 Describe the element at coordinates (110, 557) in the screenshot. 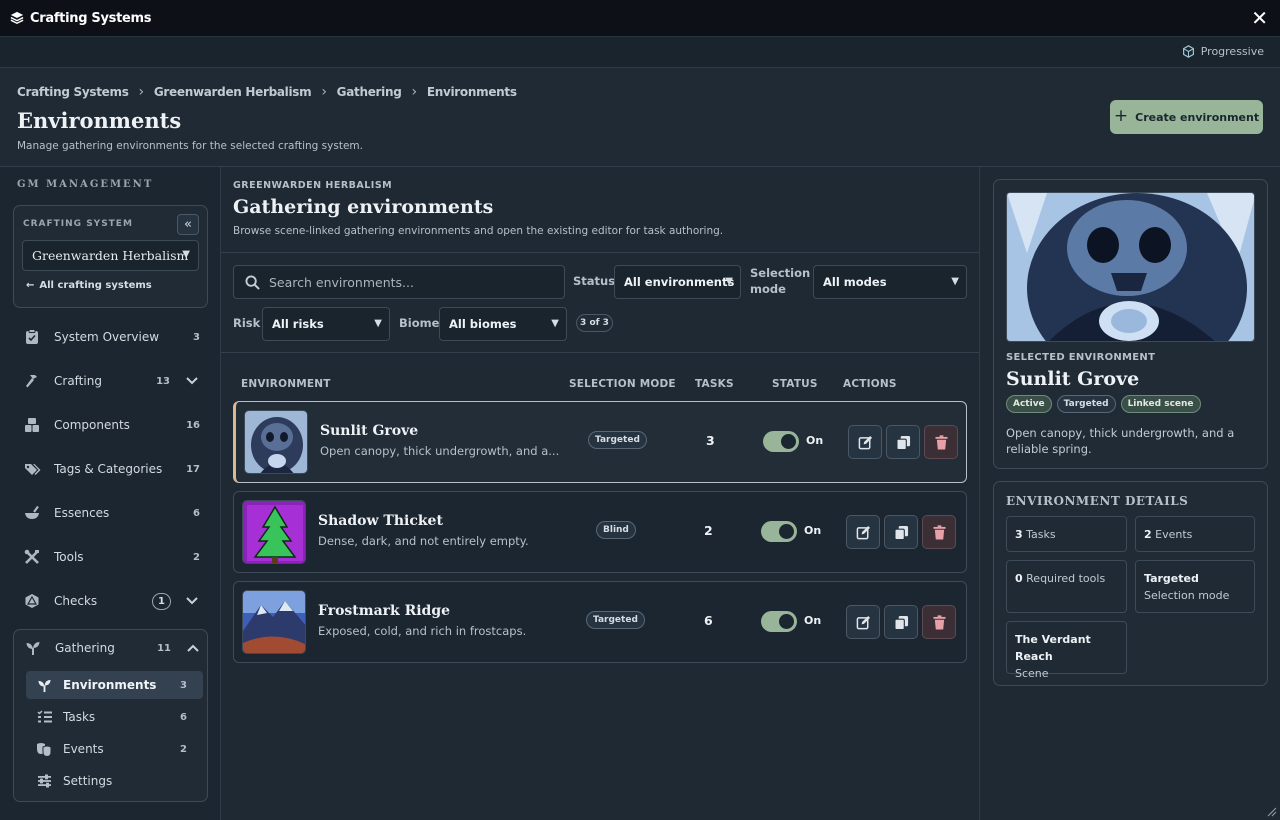

I see `sidebar-item-tools: Tools 2` at that location.